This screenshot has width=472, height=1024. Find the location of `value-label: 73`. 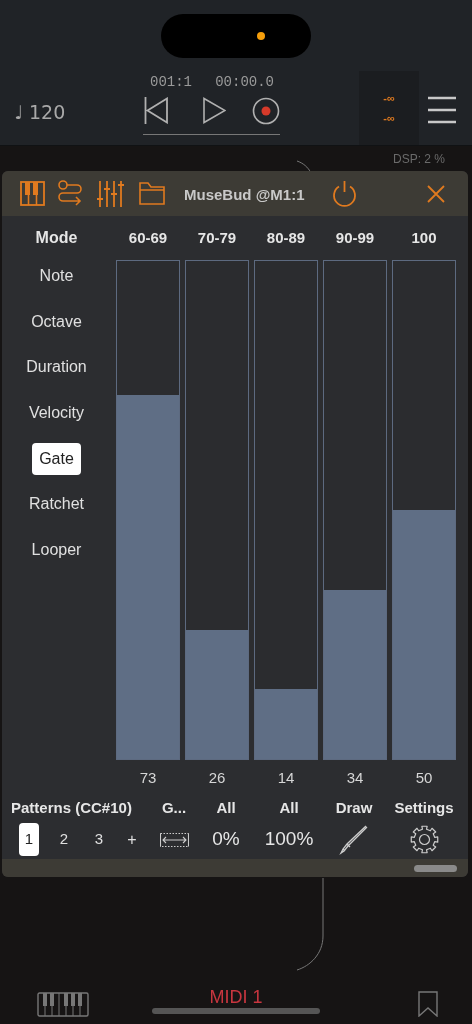

value-label: 73 is located at coordinates (148, 777).